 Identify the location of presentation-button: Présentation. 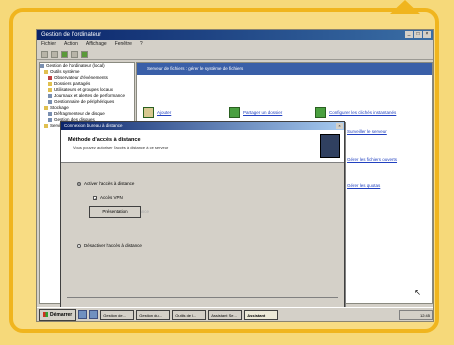
(115, 212).